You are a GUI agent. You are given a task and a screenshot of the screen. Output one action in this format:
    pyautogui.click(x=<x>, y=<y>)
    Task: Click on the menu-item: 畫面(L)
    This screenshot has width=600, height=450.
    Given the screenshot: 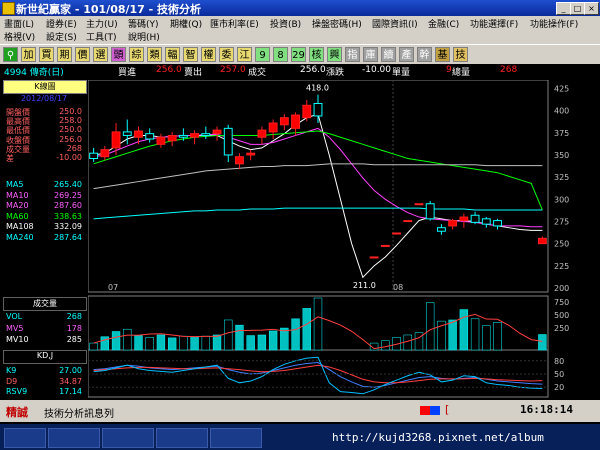 What is the action you would take?
    pyautogui.click(x=19, y=23)
    